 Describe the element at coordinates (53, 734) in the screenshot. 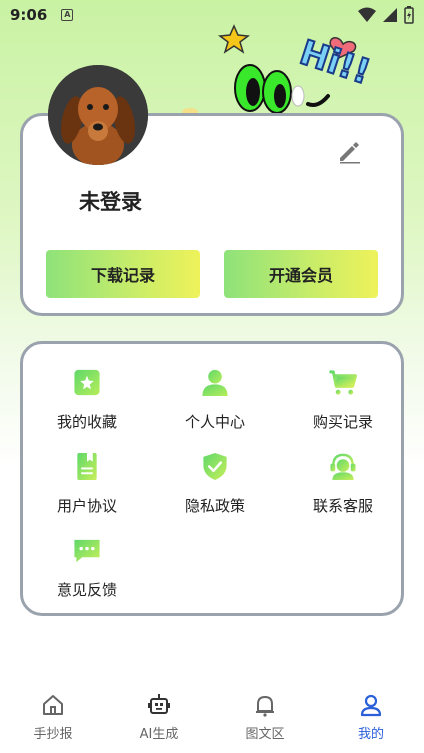

I see `nav-label: 手抄报` at that location.